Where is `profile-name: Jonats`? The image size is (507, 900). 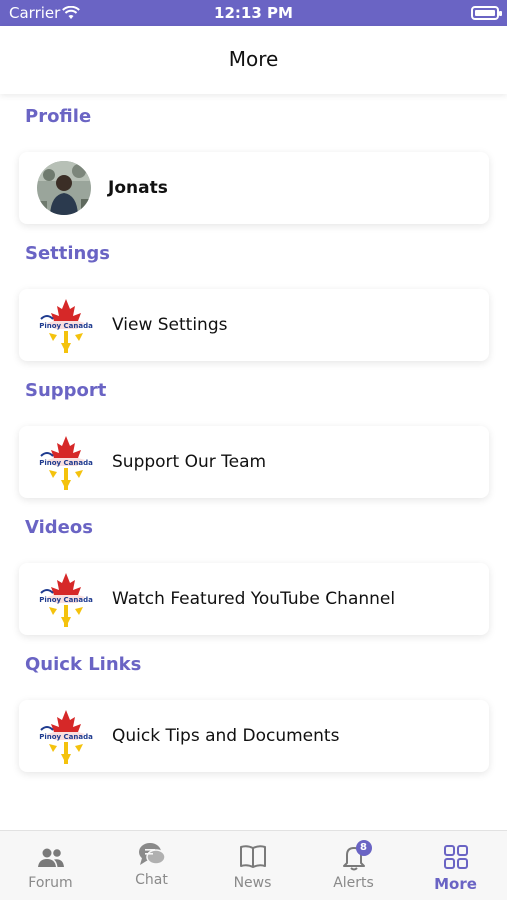
profile-name: Jonats is located at coordinates (138, 188).